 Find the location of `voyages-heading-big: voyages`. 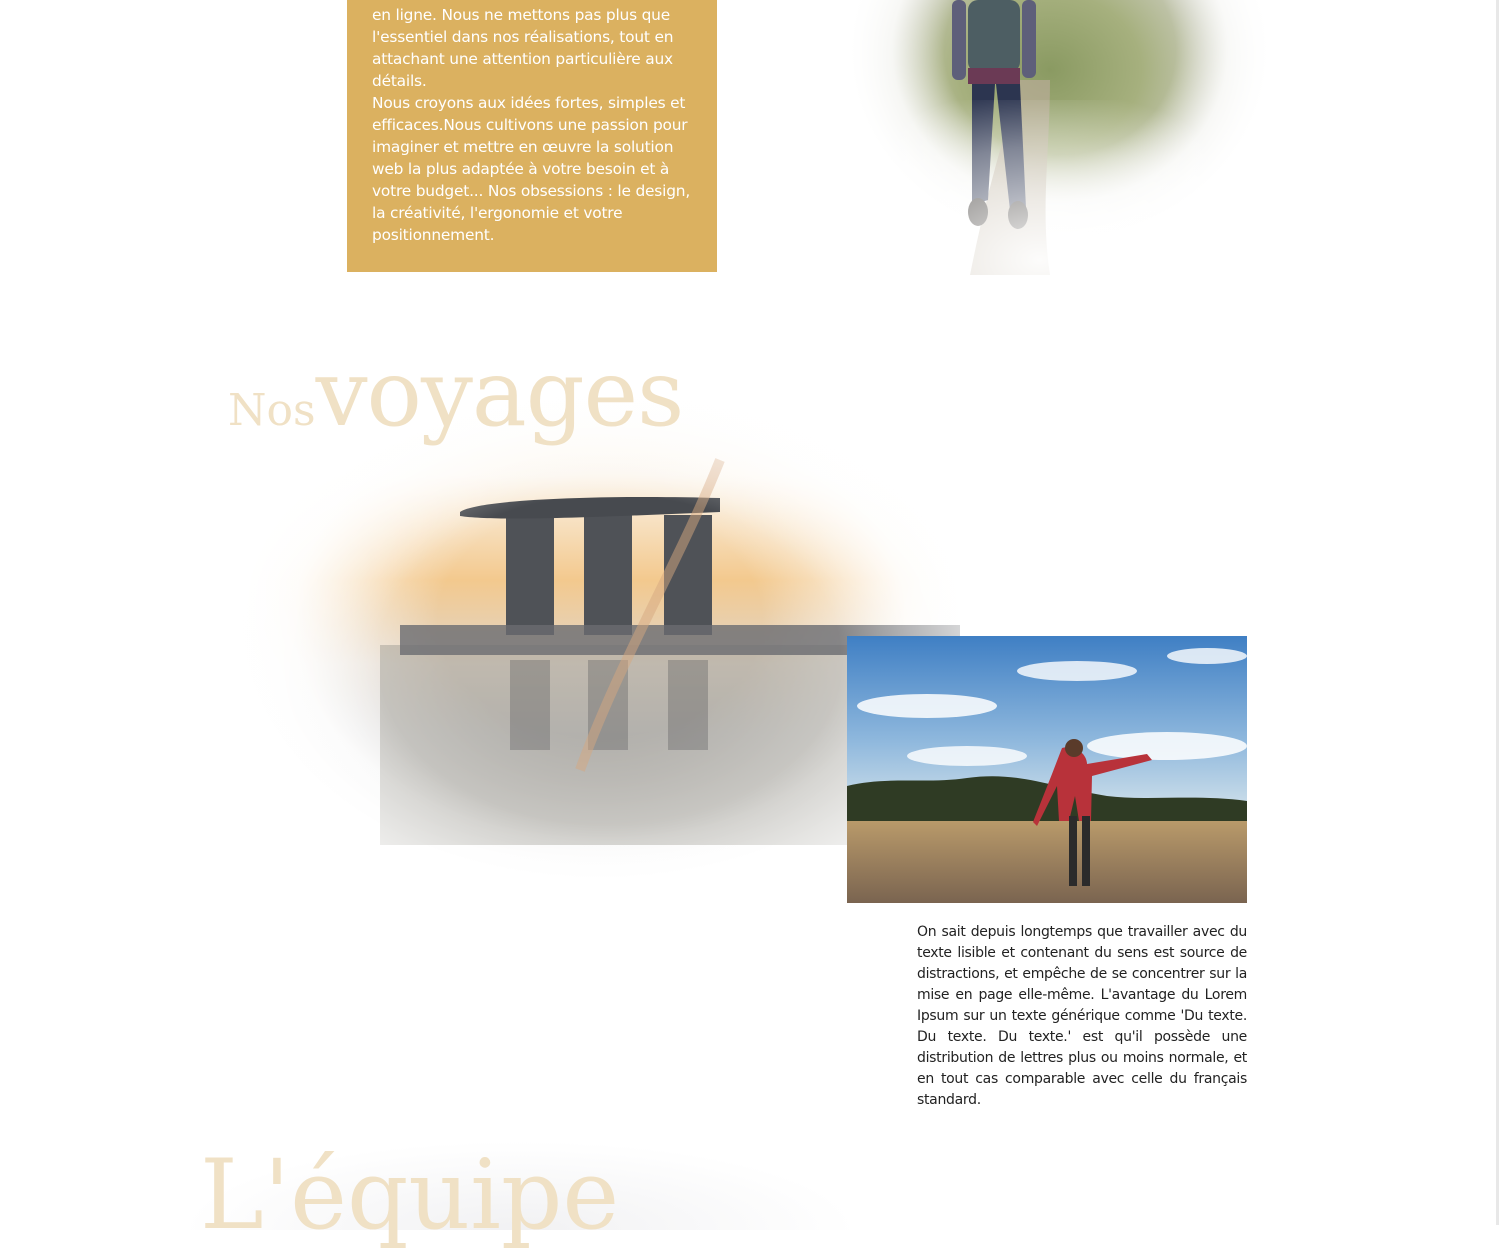

voyages-heading-big: voyages is located at coordinates (500, 393).